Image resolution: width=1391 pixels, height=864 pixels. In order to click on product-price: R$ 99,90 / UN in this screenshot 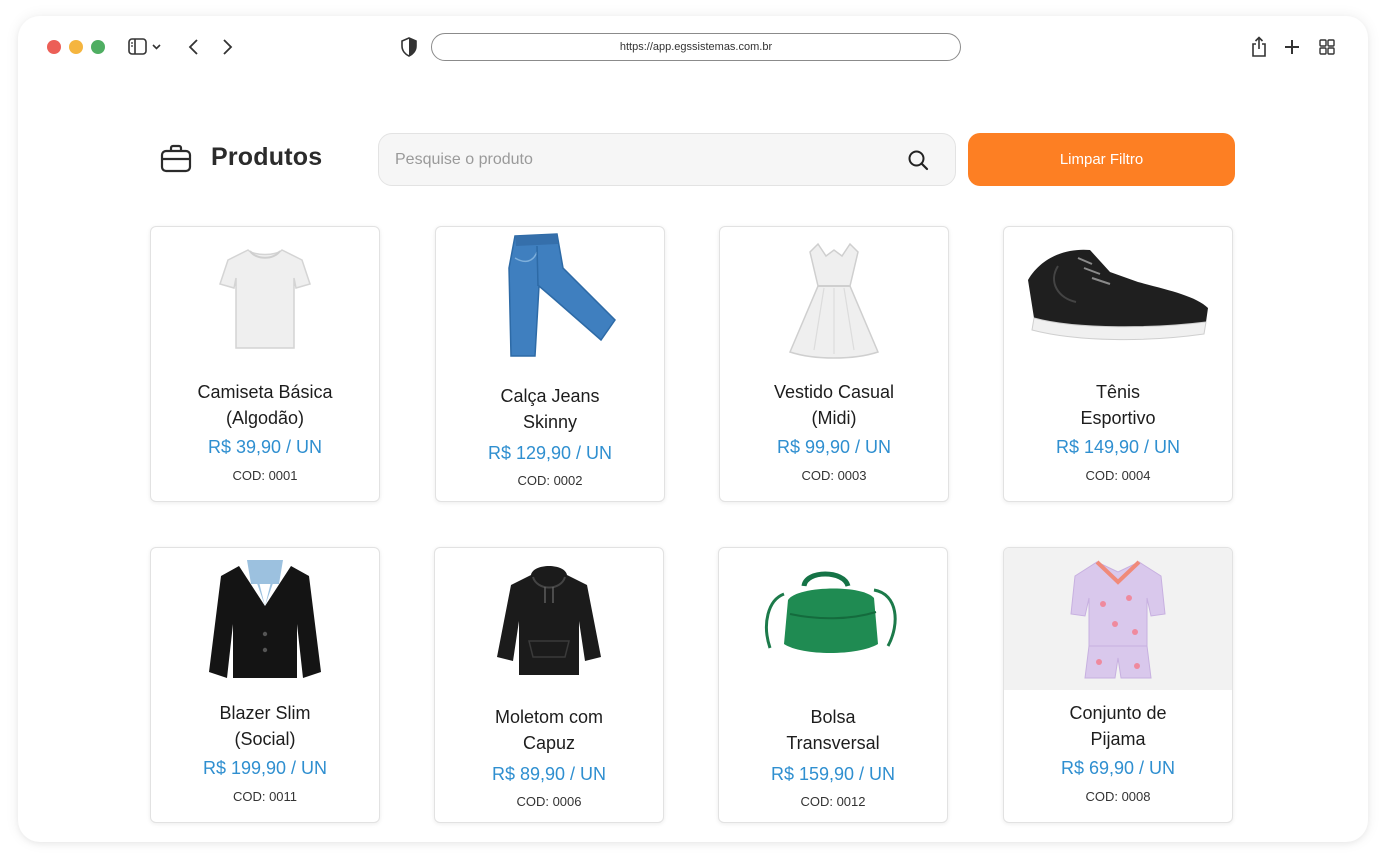, I will do `click(834, 447)`.